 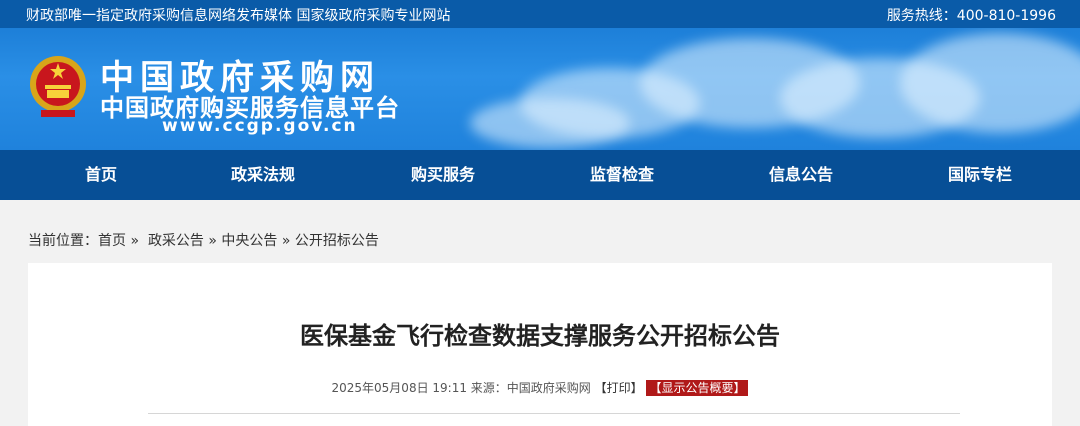 I want to click on nav-item-regulations: 政采法规, so click(x=263, y=175).